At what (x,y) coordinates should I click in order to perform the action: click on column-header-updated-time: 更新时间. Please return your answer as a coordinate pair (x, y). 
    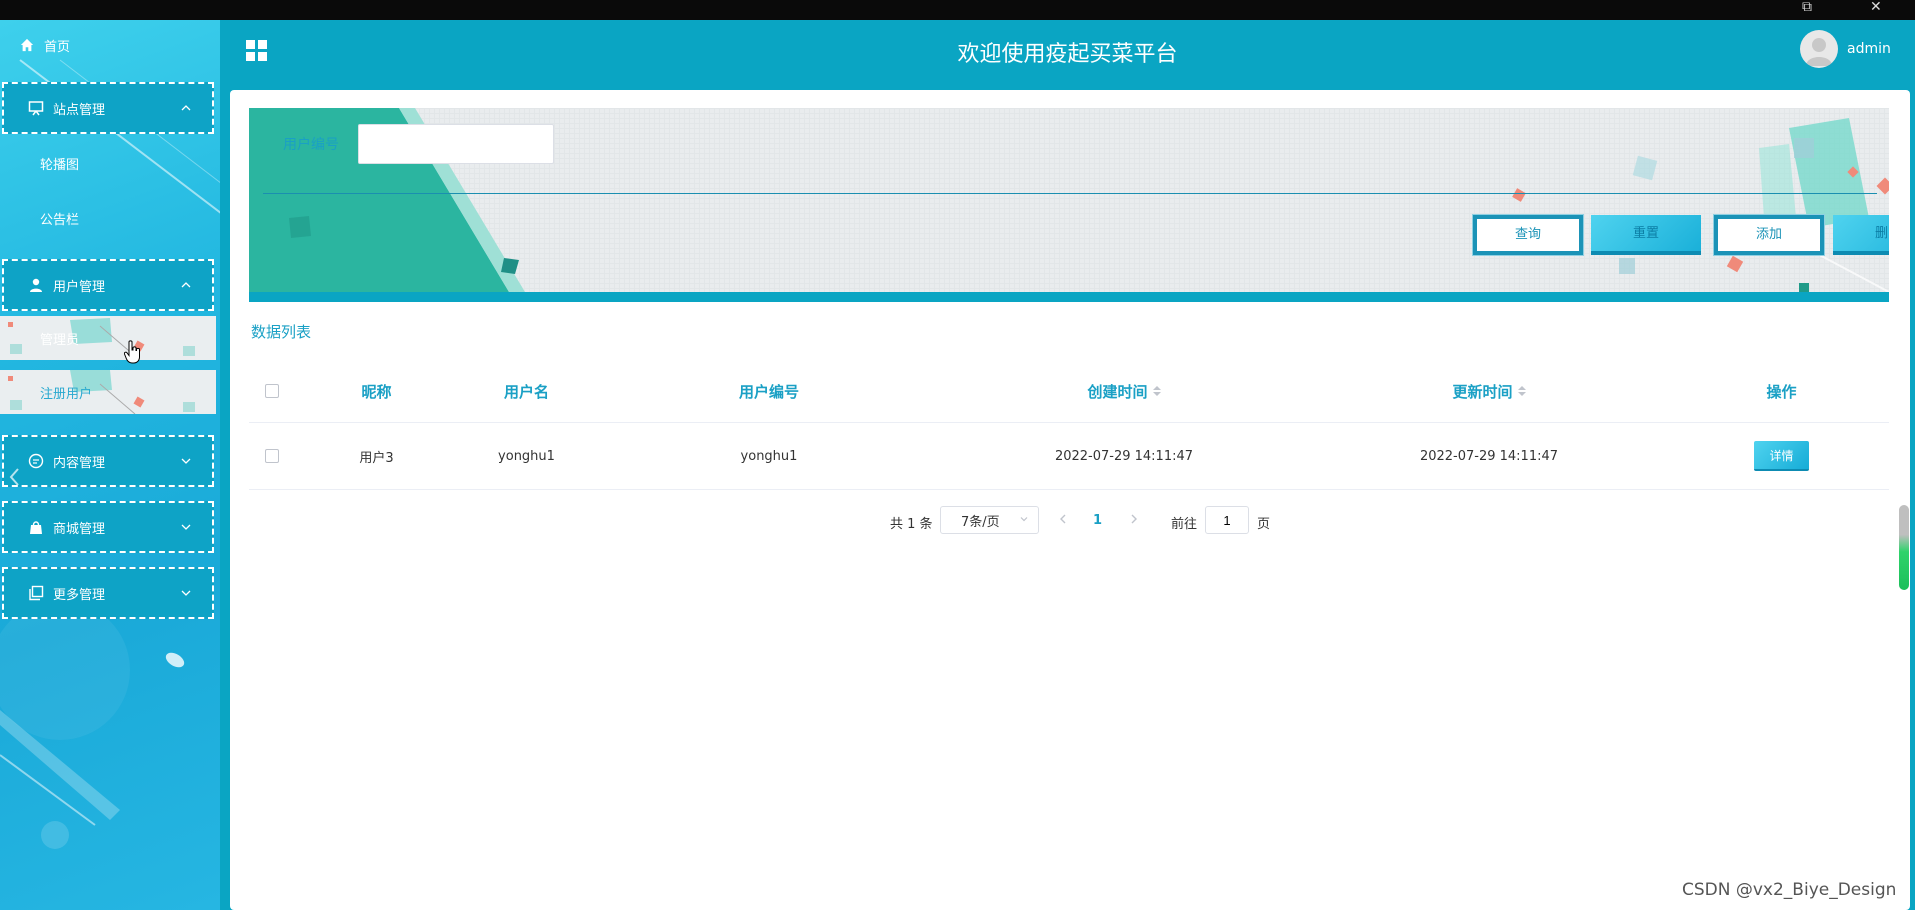
    Looking at the image, I should click on (1489, 391).